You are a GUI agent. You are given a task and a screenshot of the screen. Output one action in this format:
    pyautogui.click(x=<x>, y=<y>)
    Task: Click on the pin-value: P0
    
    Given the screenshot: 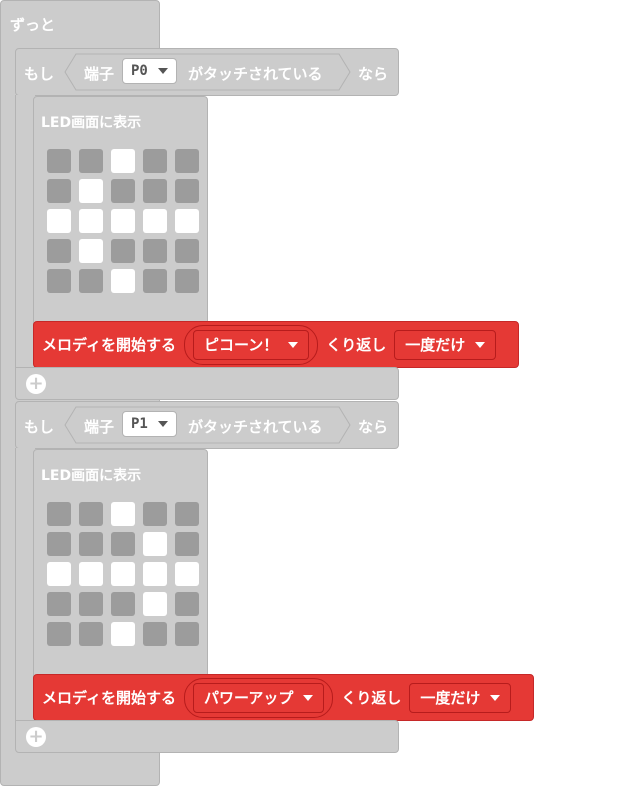 What is the action you would take?
    pyautogui.click(x=139, y=71)
    